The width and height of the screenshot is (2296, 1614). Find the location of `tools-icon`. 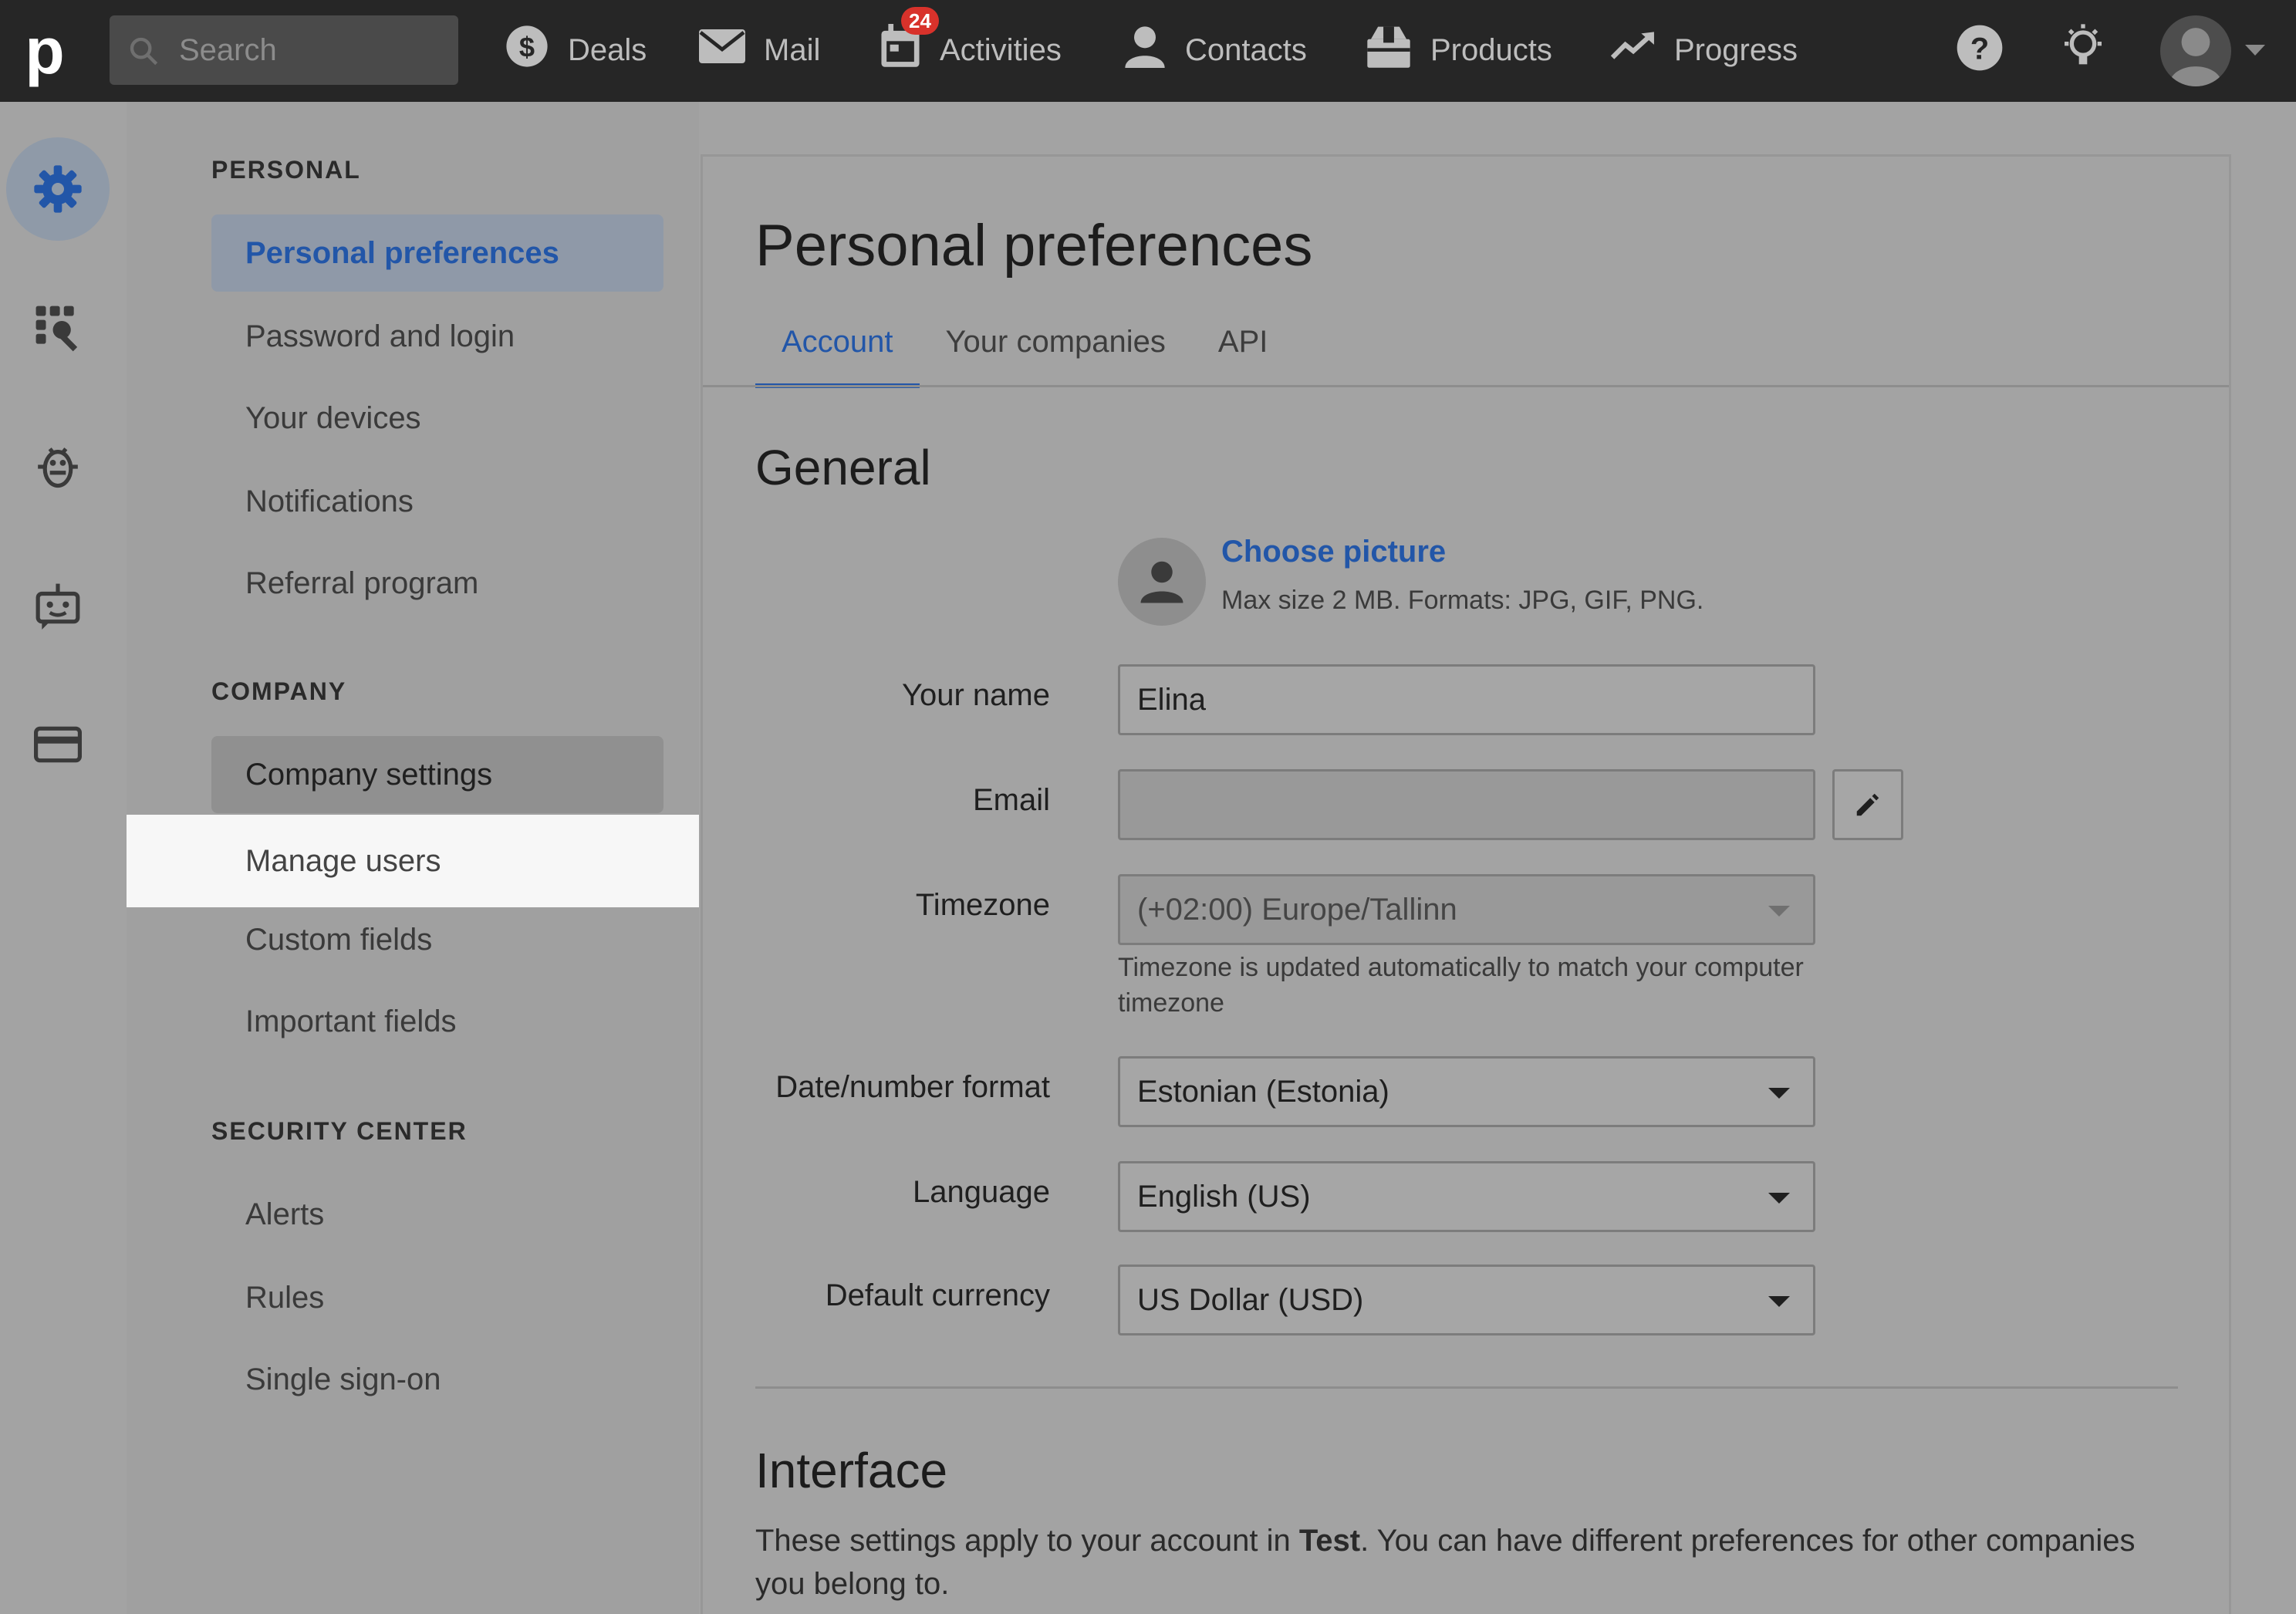

tools-icon is located at coordinates (56, 329).